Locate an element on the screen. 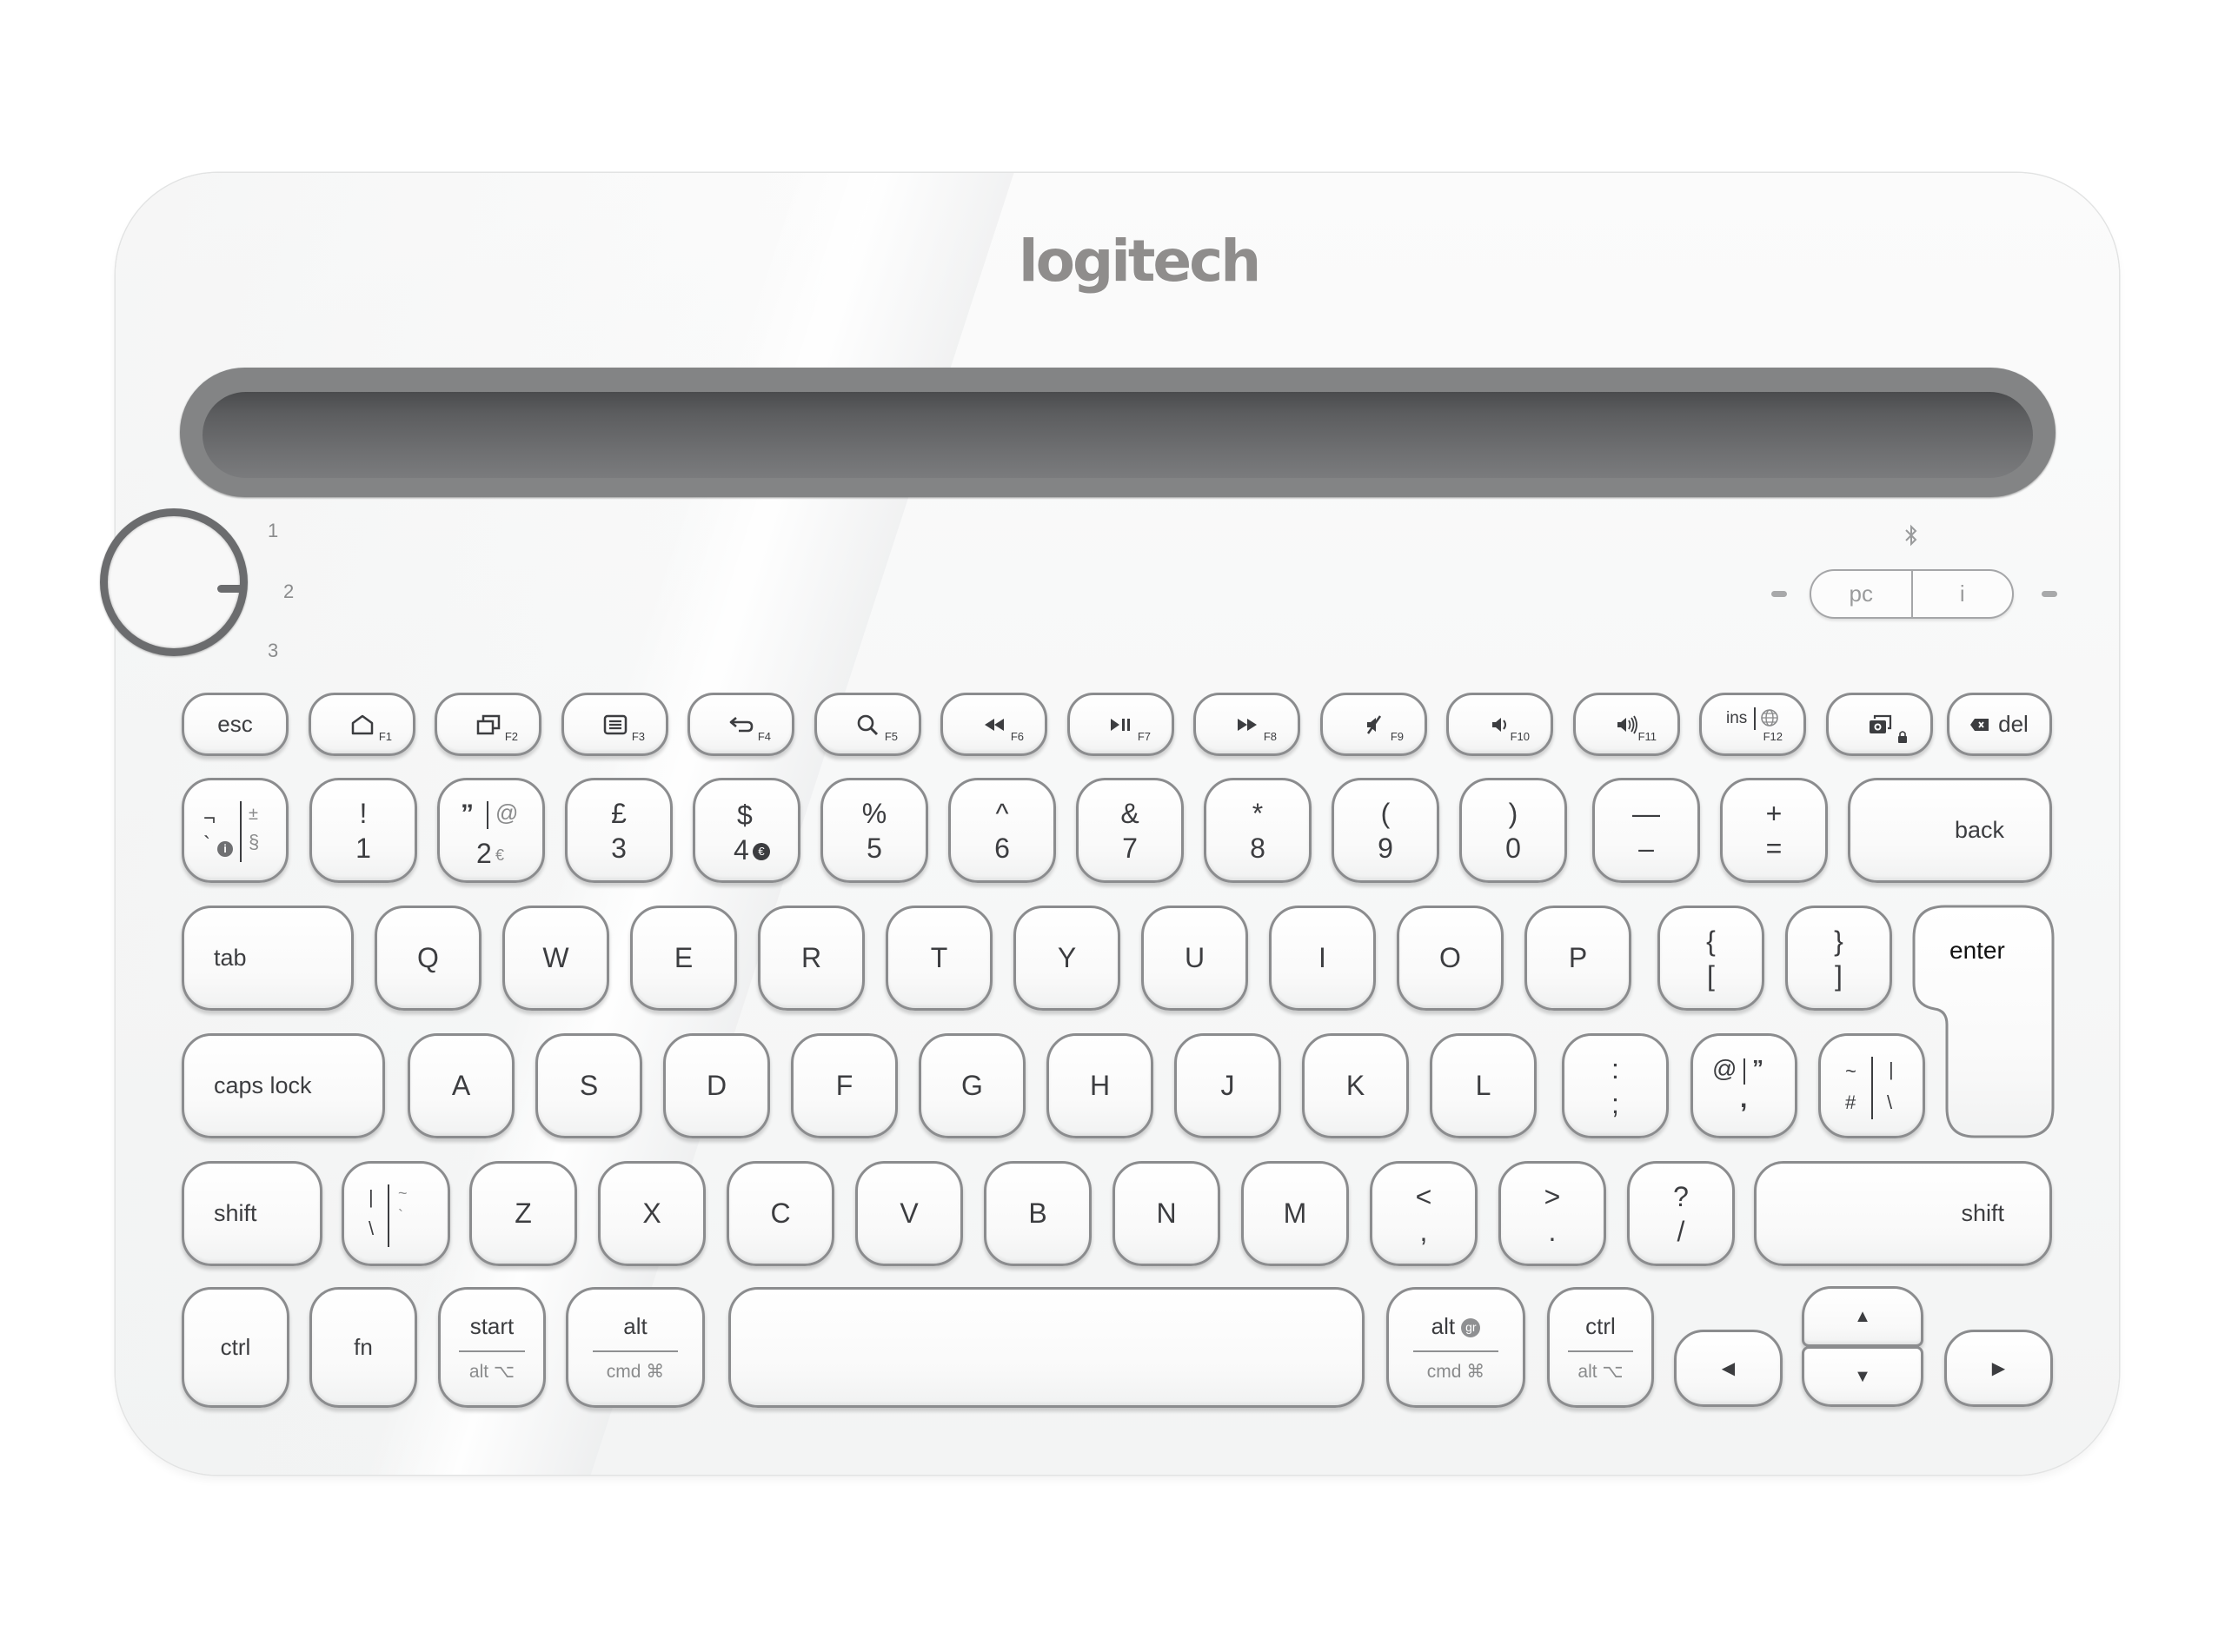 Image resolution: width=2225 pixels, height=1652 pixels. key-b: B is located at coordinates (1038, 1213).